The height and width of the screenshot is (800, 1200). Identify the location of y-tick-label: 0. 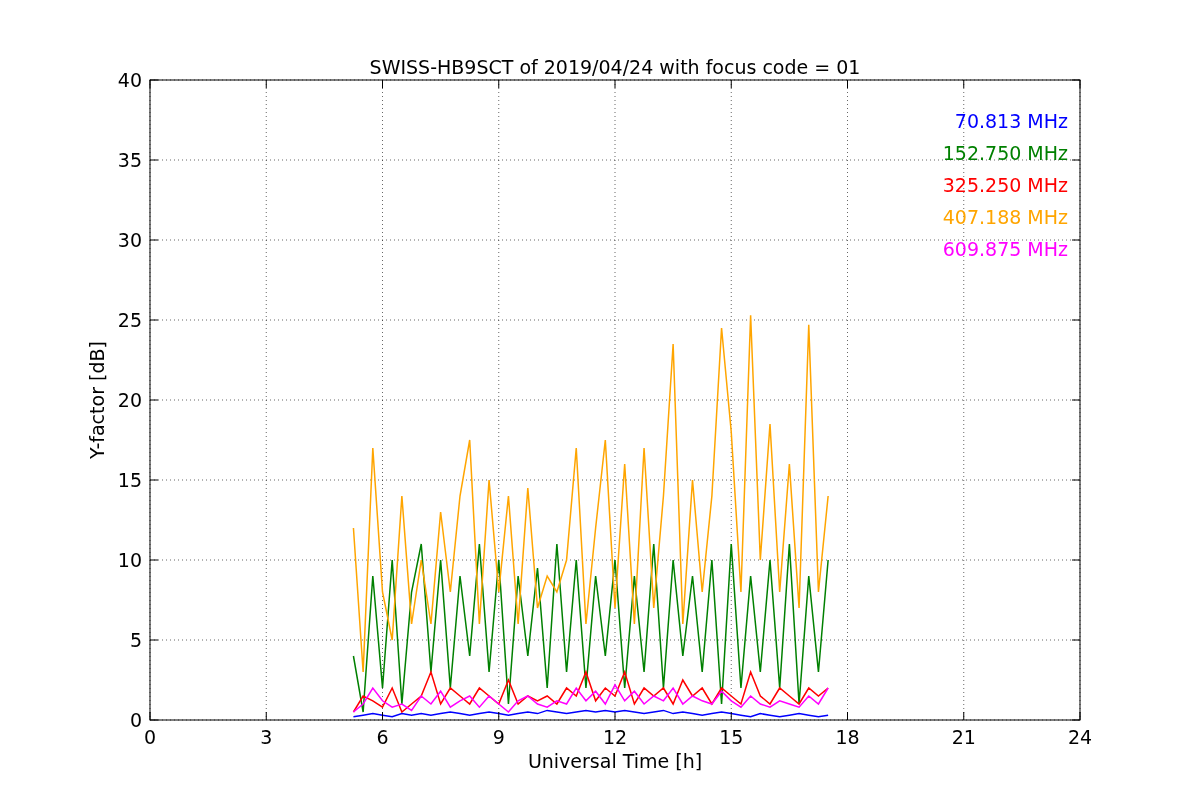
(135, 720).